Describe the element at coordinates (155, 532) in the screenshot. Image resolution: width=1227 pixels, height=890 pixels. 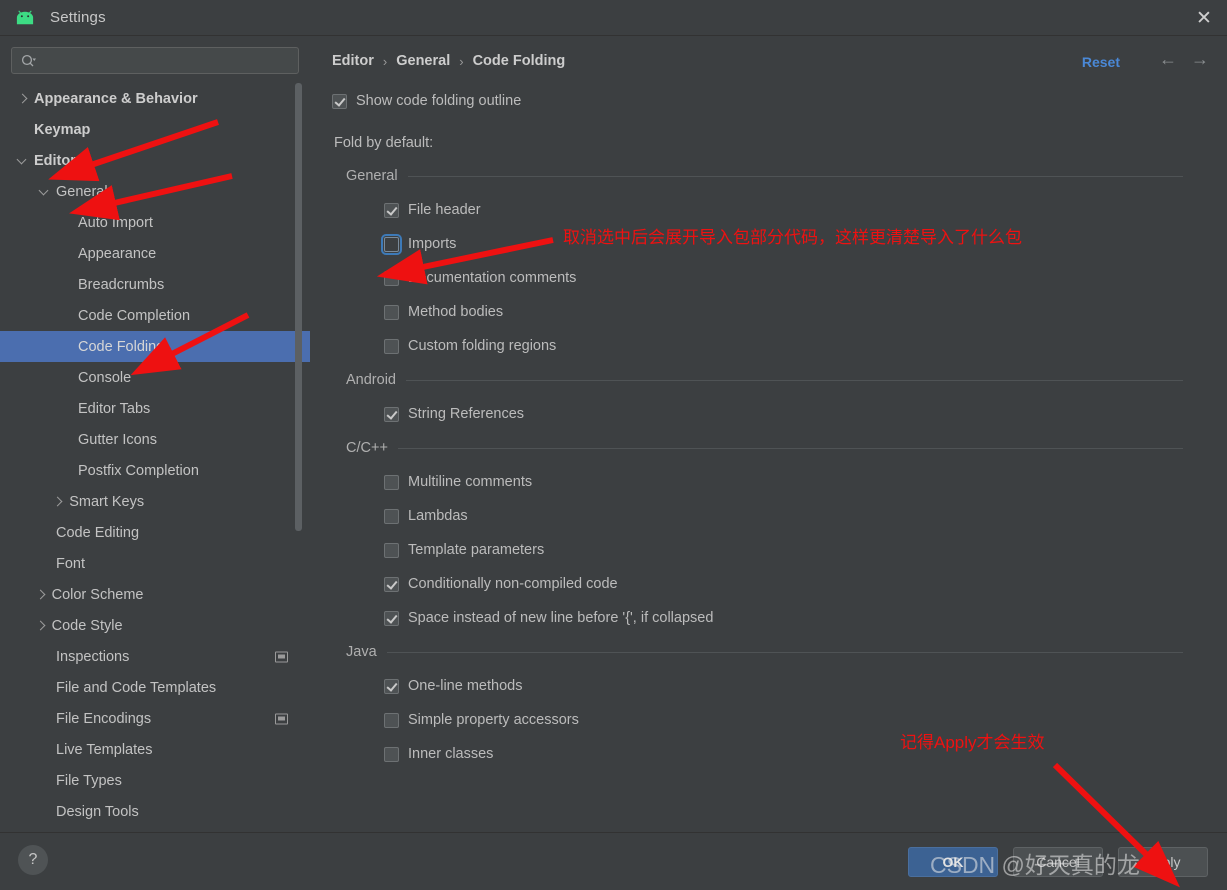
I see `sidebar-item-code-editing: Code Editing` at that location.